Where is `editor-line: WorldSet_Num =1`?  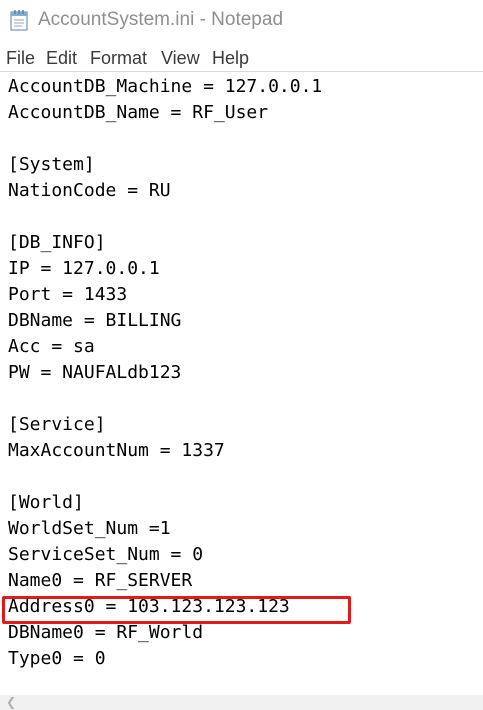
editor-line: WorldSet_Num =1 is located at coordinates (89, 528).